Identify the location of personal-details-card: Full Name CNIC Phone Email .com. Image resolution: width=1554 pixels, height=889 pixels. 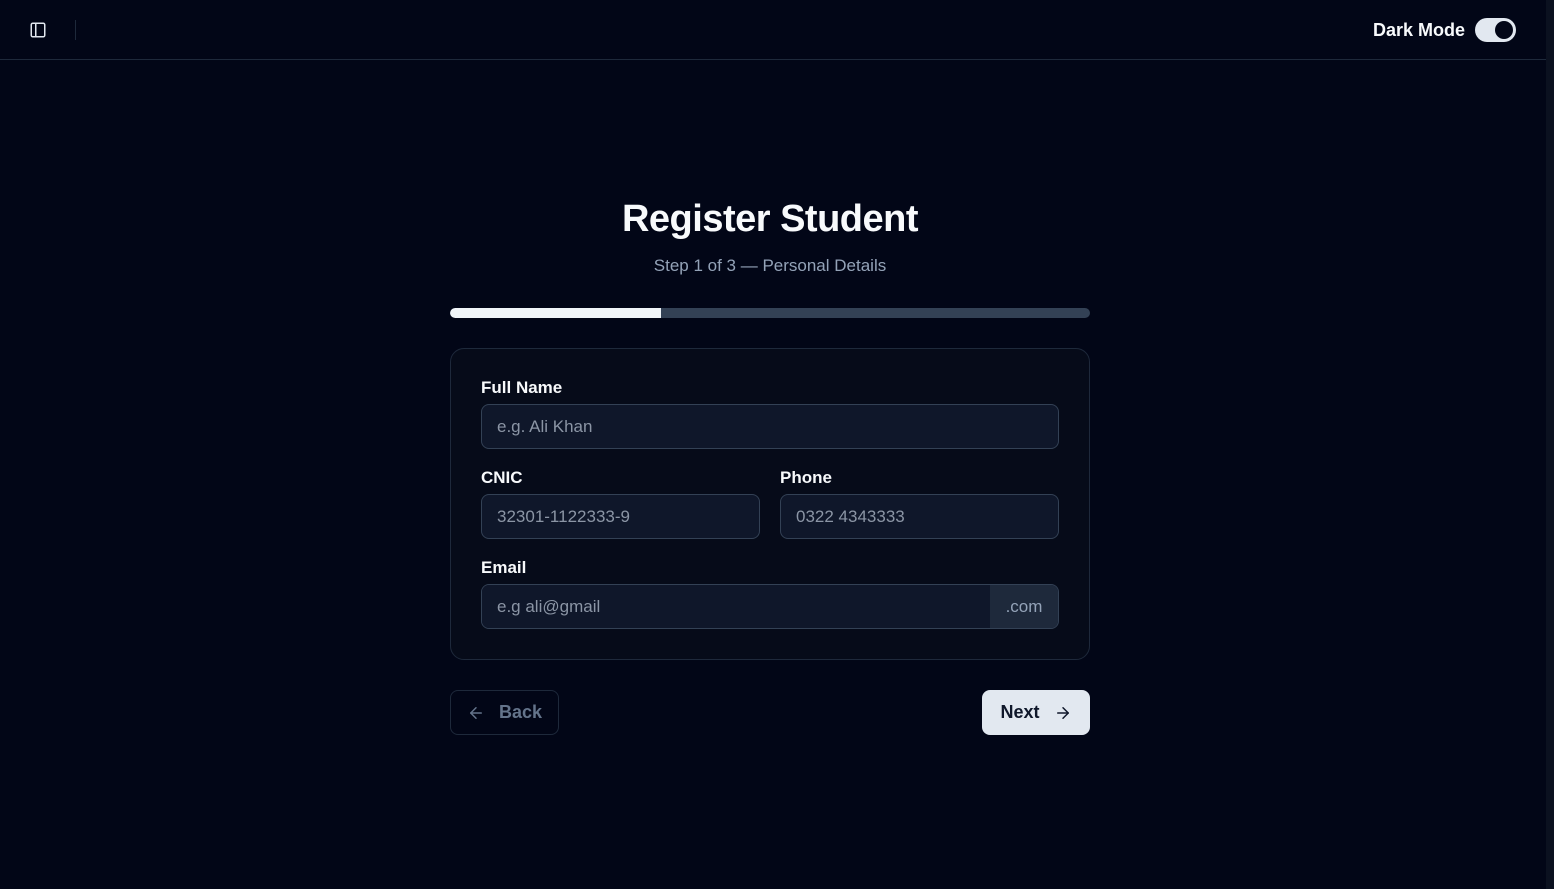
(770, 504).